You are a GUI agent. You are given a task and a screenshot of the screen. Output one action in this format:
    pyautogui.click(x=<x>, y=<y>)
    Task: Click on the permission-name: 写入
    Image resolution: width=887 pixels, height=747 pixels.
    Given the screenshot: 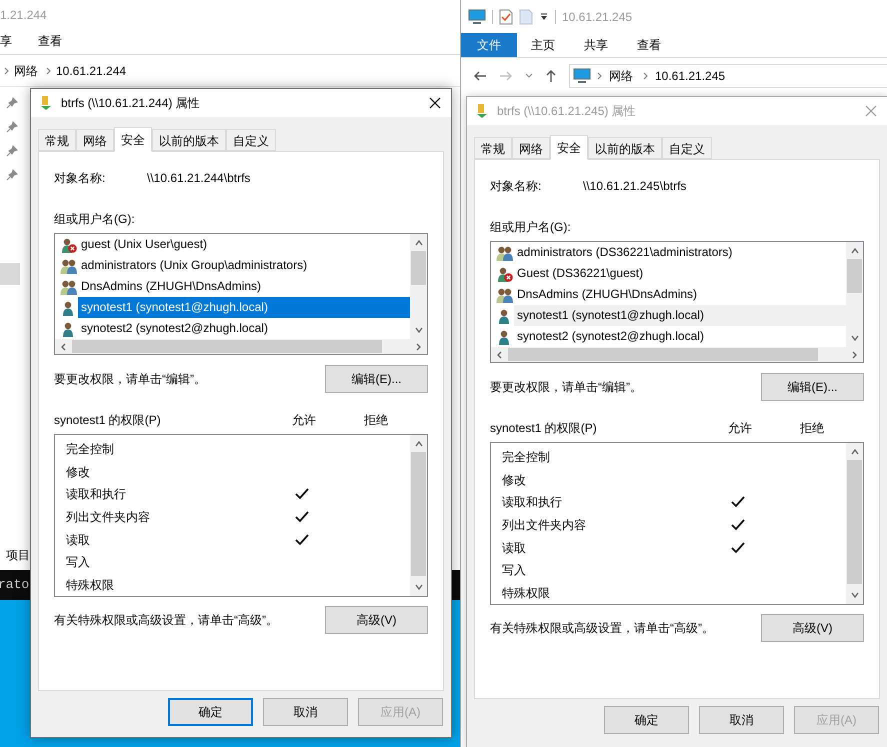 What is the action you would take?
    pyautogui.click(x=514, y=571)
    